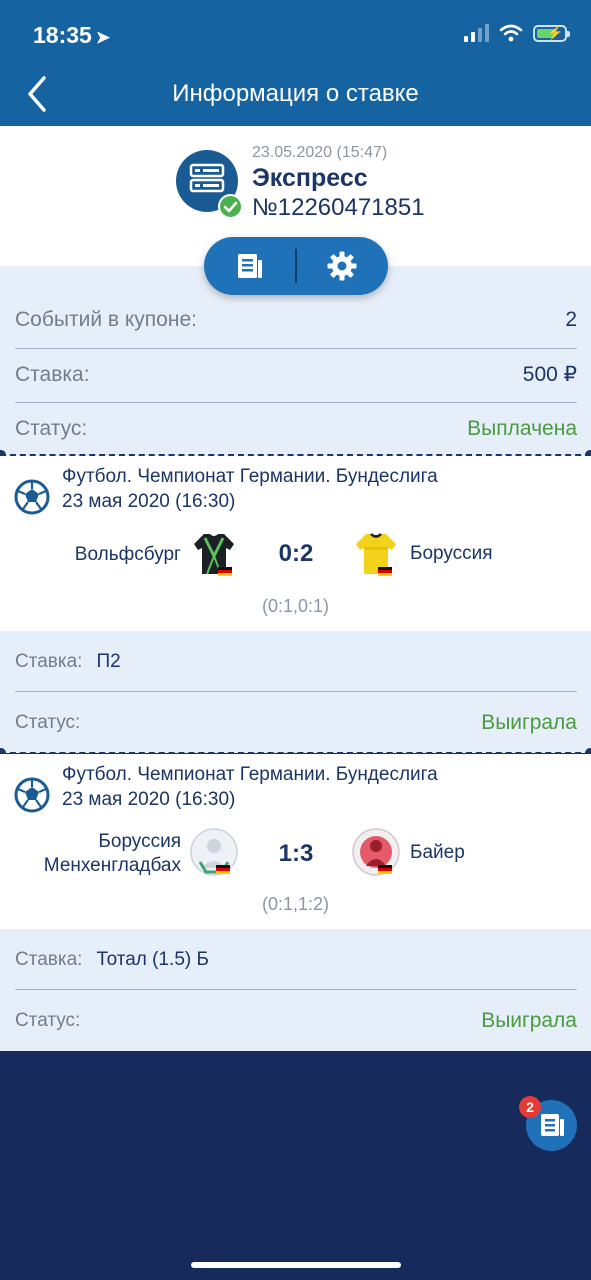 This screenshot has width=591, height=1280. Describe the element at coordinates (296, 319) in the screenshot. I see `summary-row-events: Событий в купоне: 2` at that location.